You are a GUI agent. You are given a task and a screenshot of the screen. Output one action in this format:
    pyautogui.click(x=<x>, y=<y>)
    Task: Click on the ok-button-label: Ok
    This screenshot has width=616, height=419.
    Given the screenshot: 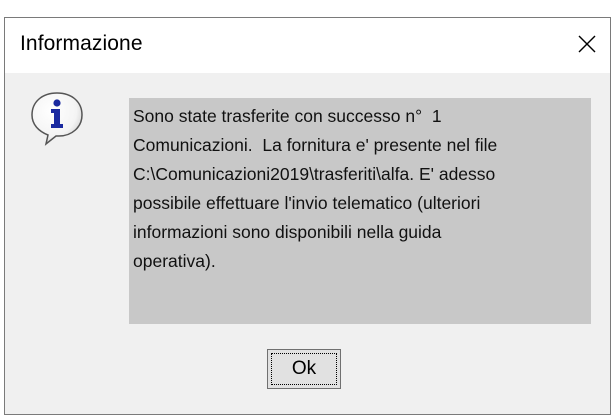 What is the action you would take?
    pyautogui.click(x=304, y=368)
    